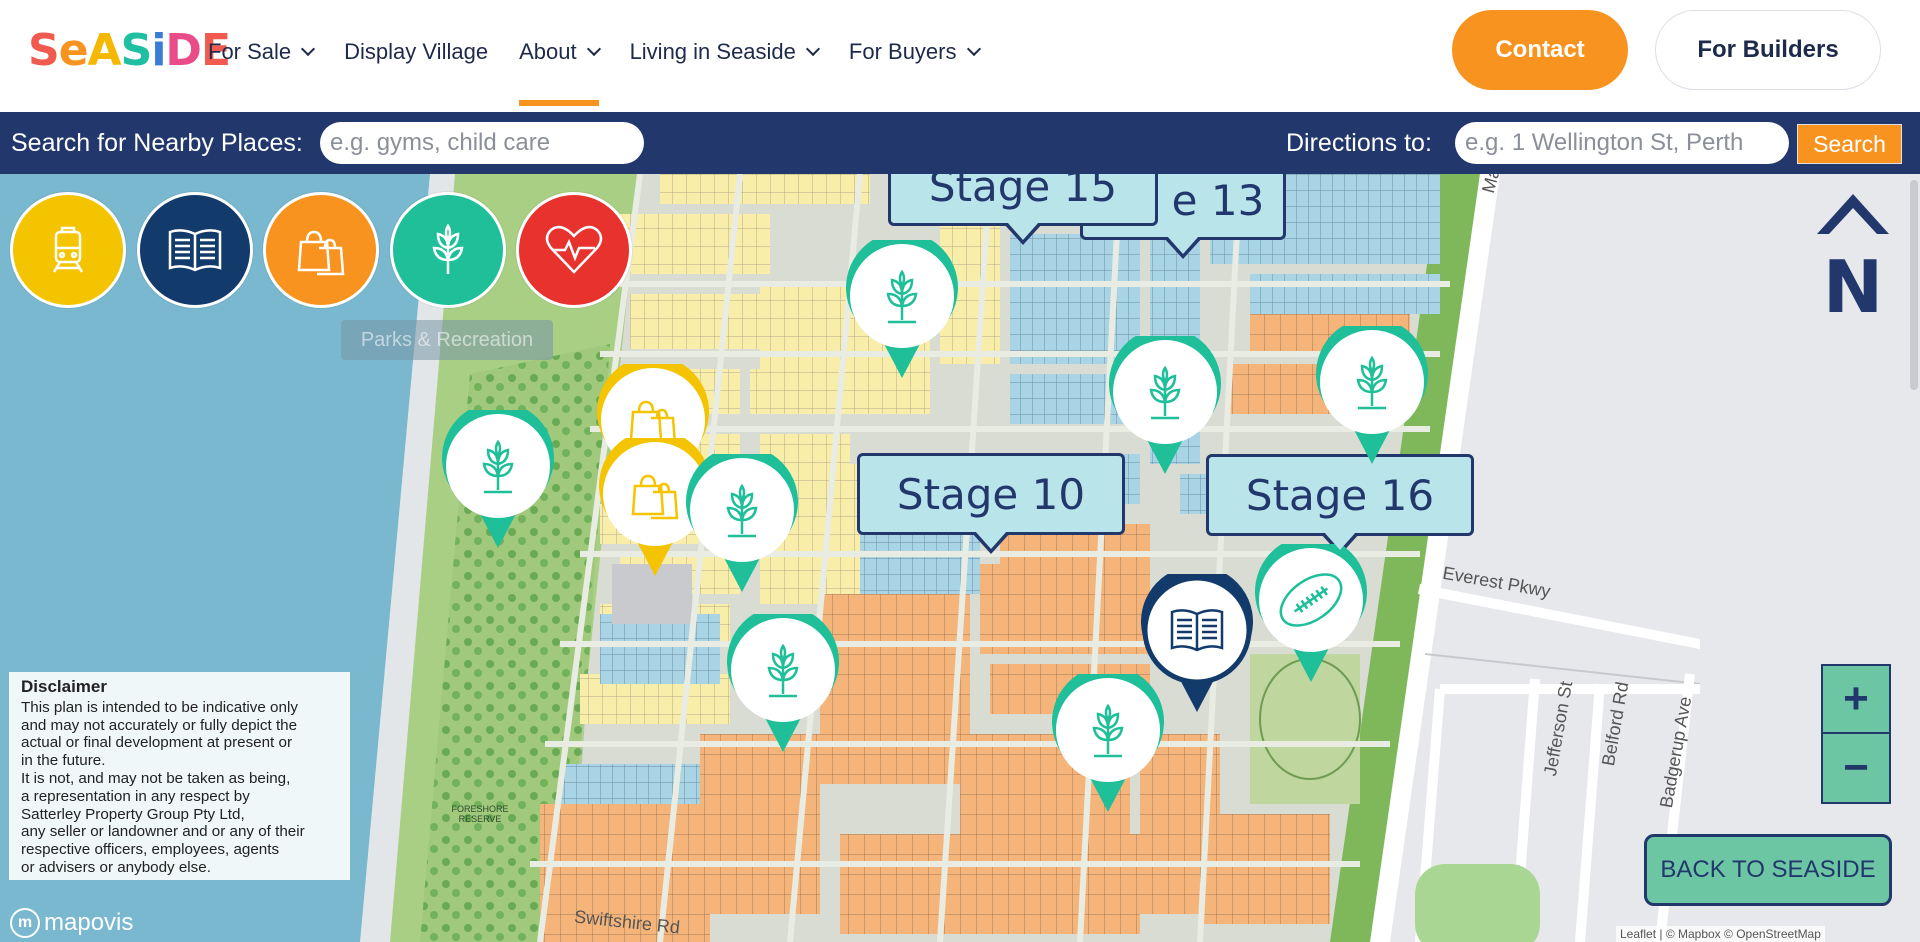  Describe the element at coordinates (1768, 50) in the screenshot. I see `for-builders-button: For Builders` at that location.